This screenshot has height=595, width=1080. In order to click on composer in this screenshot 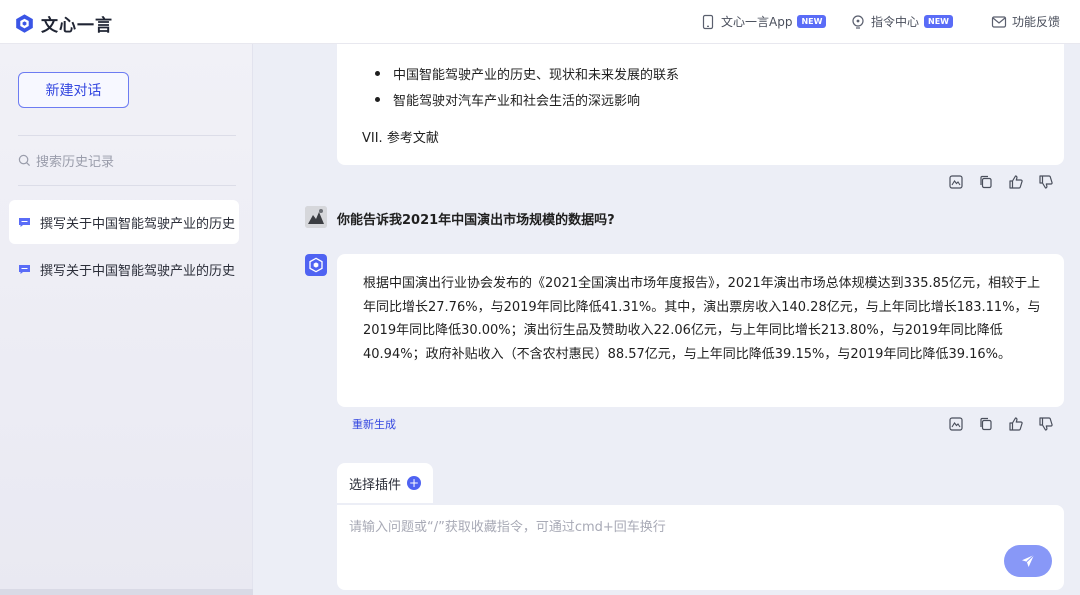, I will do `click(700, 547)`.